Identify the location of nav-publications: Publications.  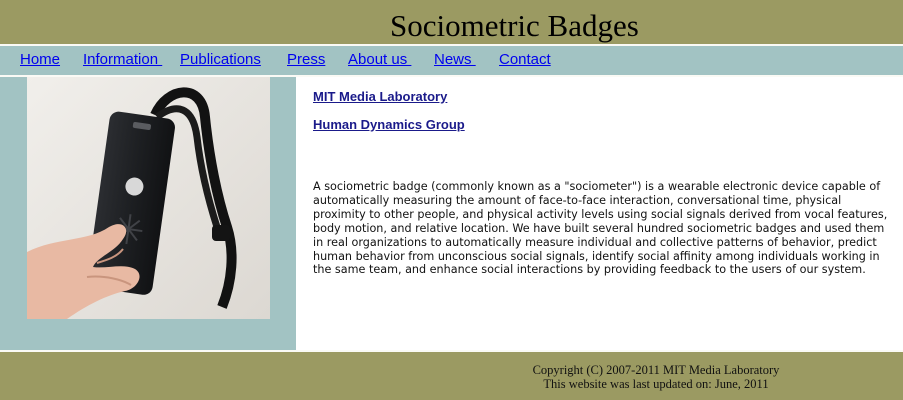
(220, 59).